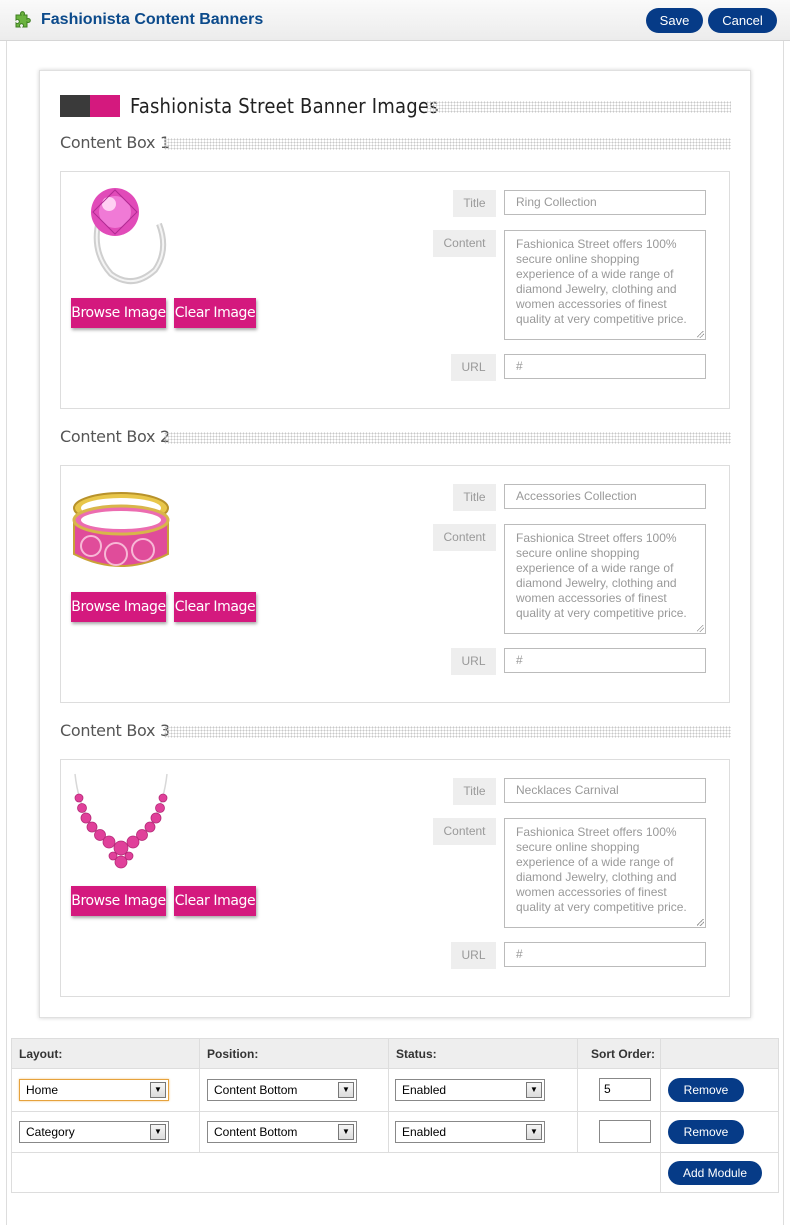  Describe the element at coordinates (94, 1090) in the screenshot. I see `layout-select: Home ▼` at that location.